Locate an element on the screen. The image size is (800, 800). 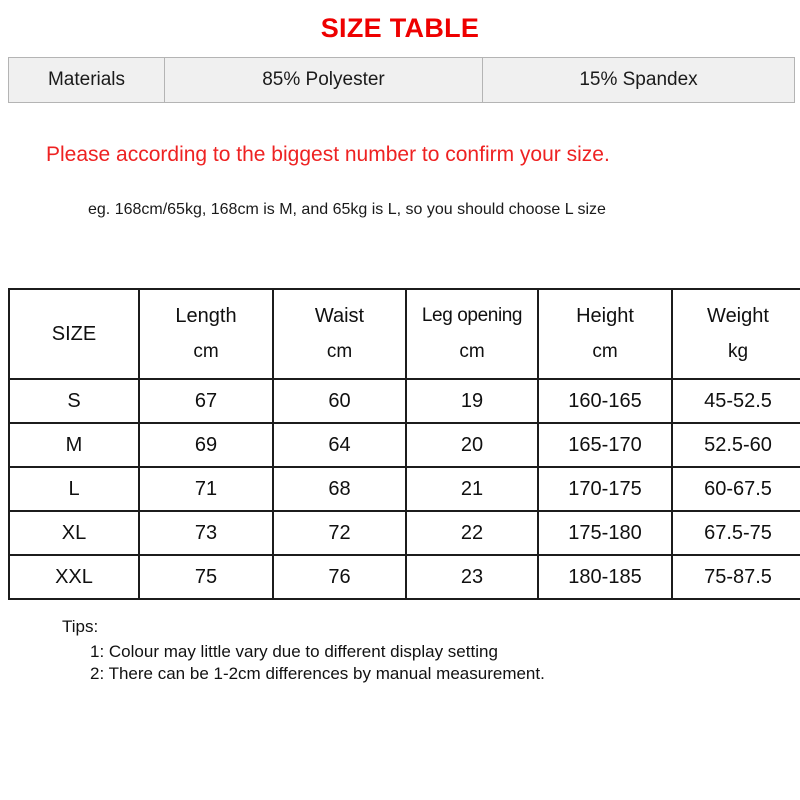
column-header-size: SIZE is located at coordinates (74, 334).